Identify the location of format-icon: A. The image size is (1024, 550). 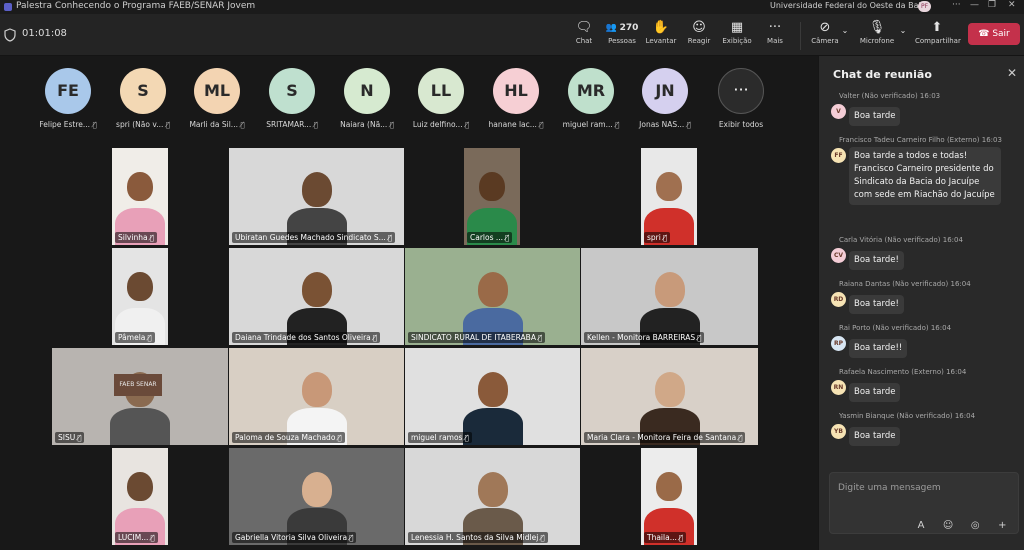
(921, 525).